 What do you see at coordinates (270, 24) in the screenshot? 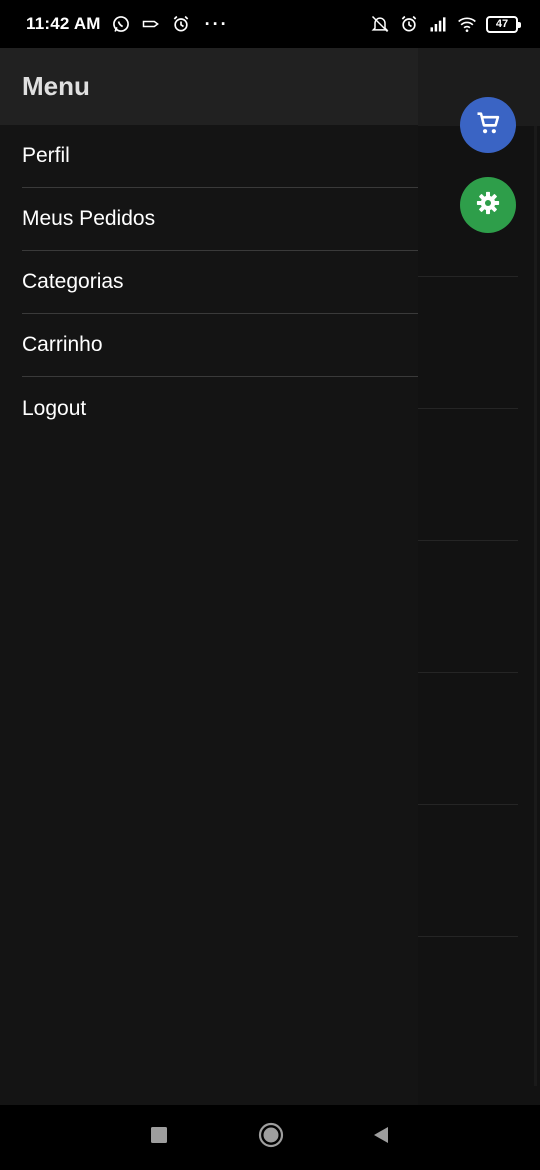
I see `status-bar: 11:42 AM ··· 47` at bounding box center [270, 24].